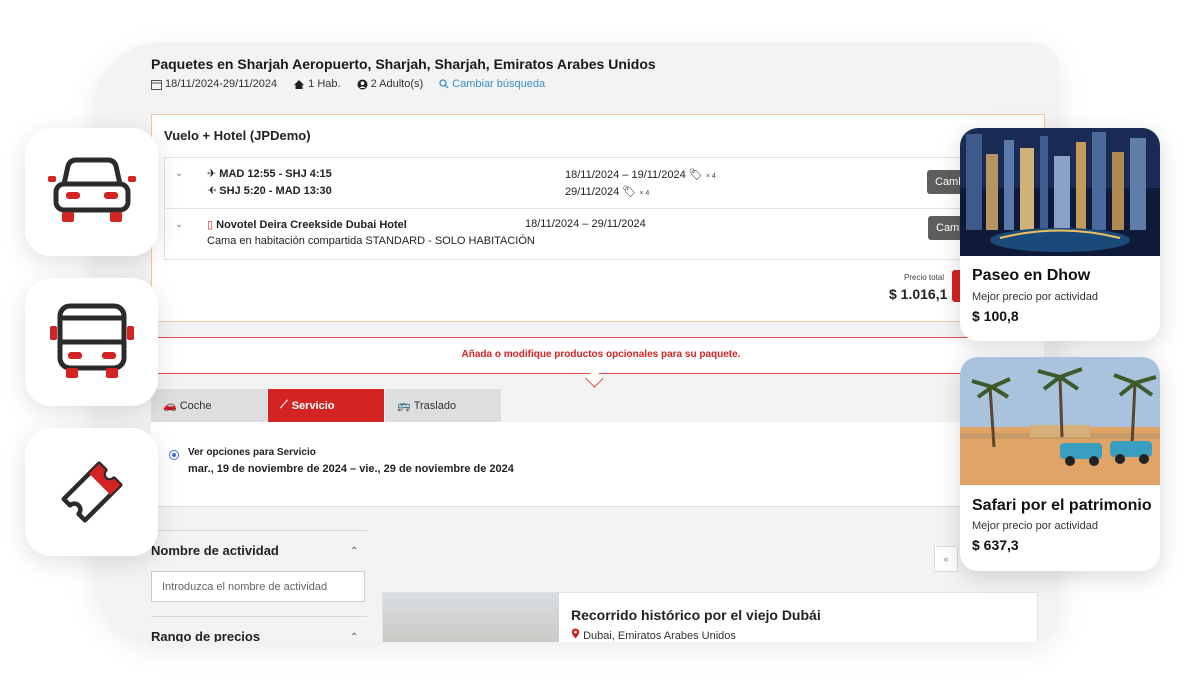 This screenshot has width=1185, height=685. I want to click on dates-text: 18/11/2024-29/11/2024, so click(221, 84).